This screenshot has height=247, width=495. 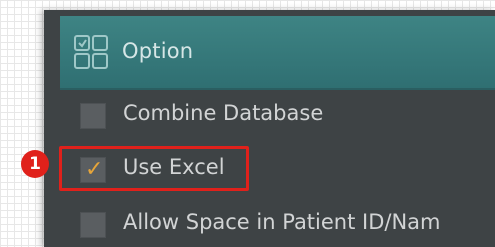 What do you see at coordinates (154, 168) in the screenshot?
I see `highlight-box` at bounding box center [154, 168].